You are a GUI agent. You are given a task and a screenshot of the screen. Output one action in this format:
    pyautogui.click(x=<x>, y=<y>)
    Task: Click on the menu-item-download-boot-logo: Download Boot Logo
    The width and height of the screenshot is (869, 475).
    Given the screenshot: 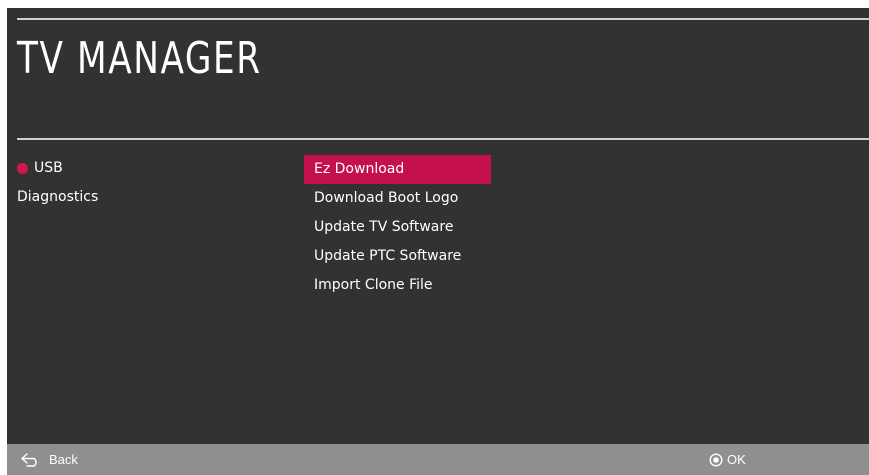 What is the action you would take?
    pyautogui.click(x=397, y=198)
    